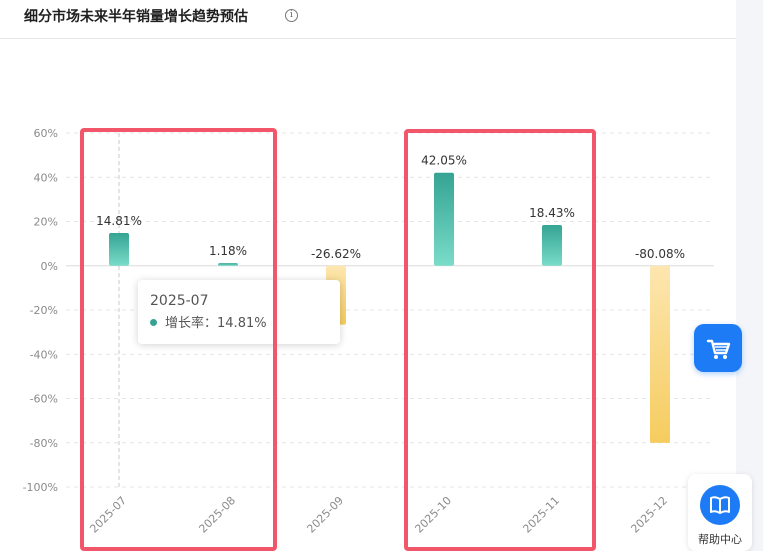 Image resolution: width=763 pixels, height=551 pixels. Describe the element at coordinates (720, 539) in the screenshot. I see `help-center-label: 帮助中心` at that location.